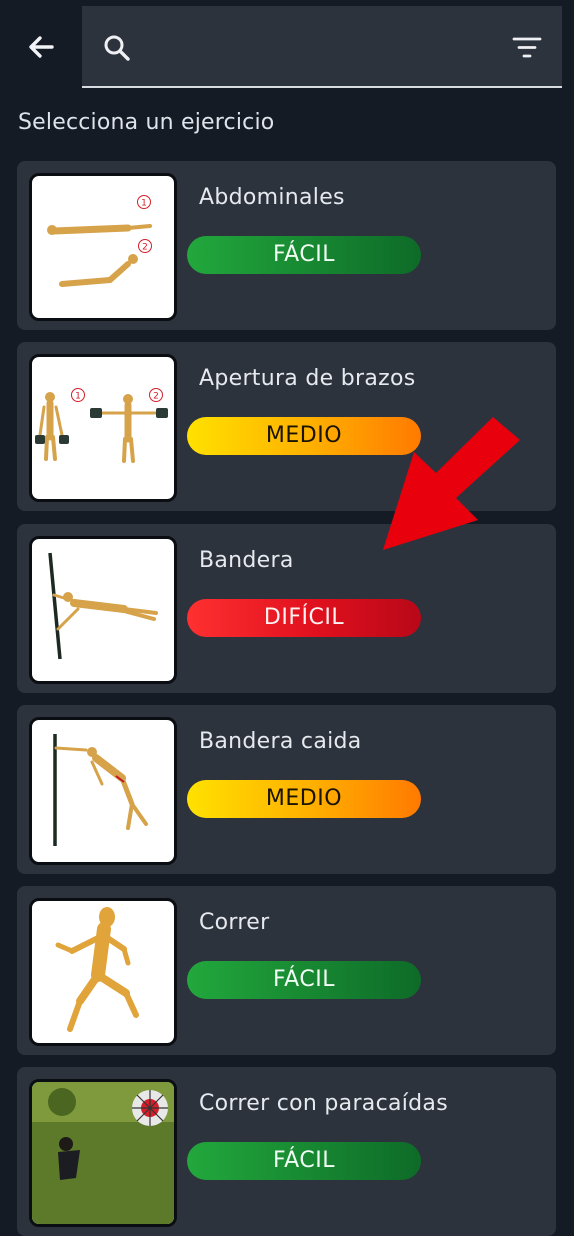 The height and width of the screenshot is (1236, 574). I want to click on exercise-card: 1 2 Apertura de brazos MEDIO, so click(286, 426).